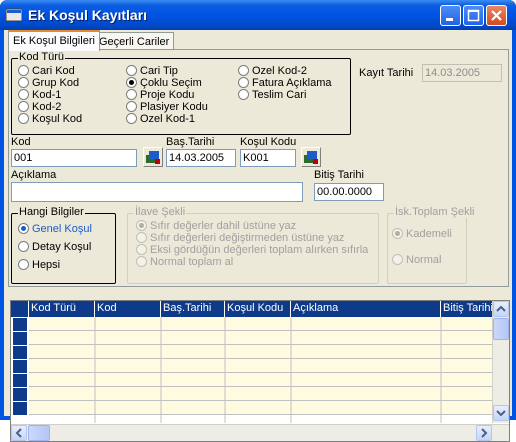 Image resolution: width=516 pixels, height=442 pixels. I want to click on title-bar: Ek Koşul Kayıtları, so click(258, 15).